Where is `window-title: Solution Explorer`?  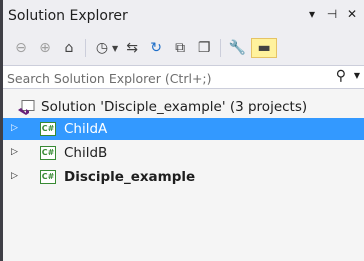 window-title: Solution Explorer is located at coordinates (68, 16).